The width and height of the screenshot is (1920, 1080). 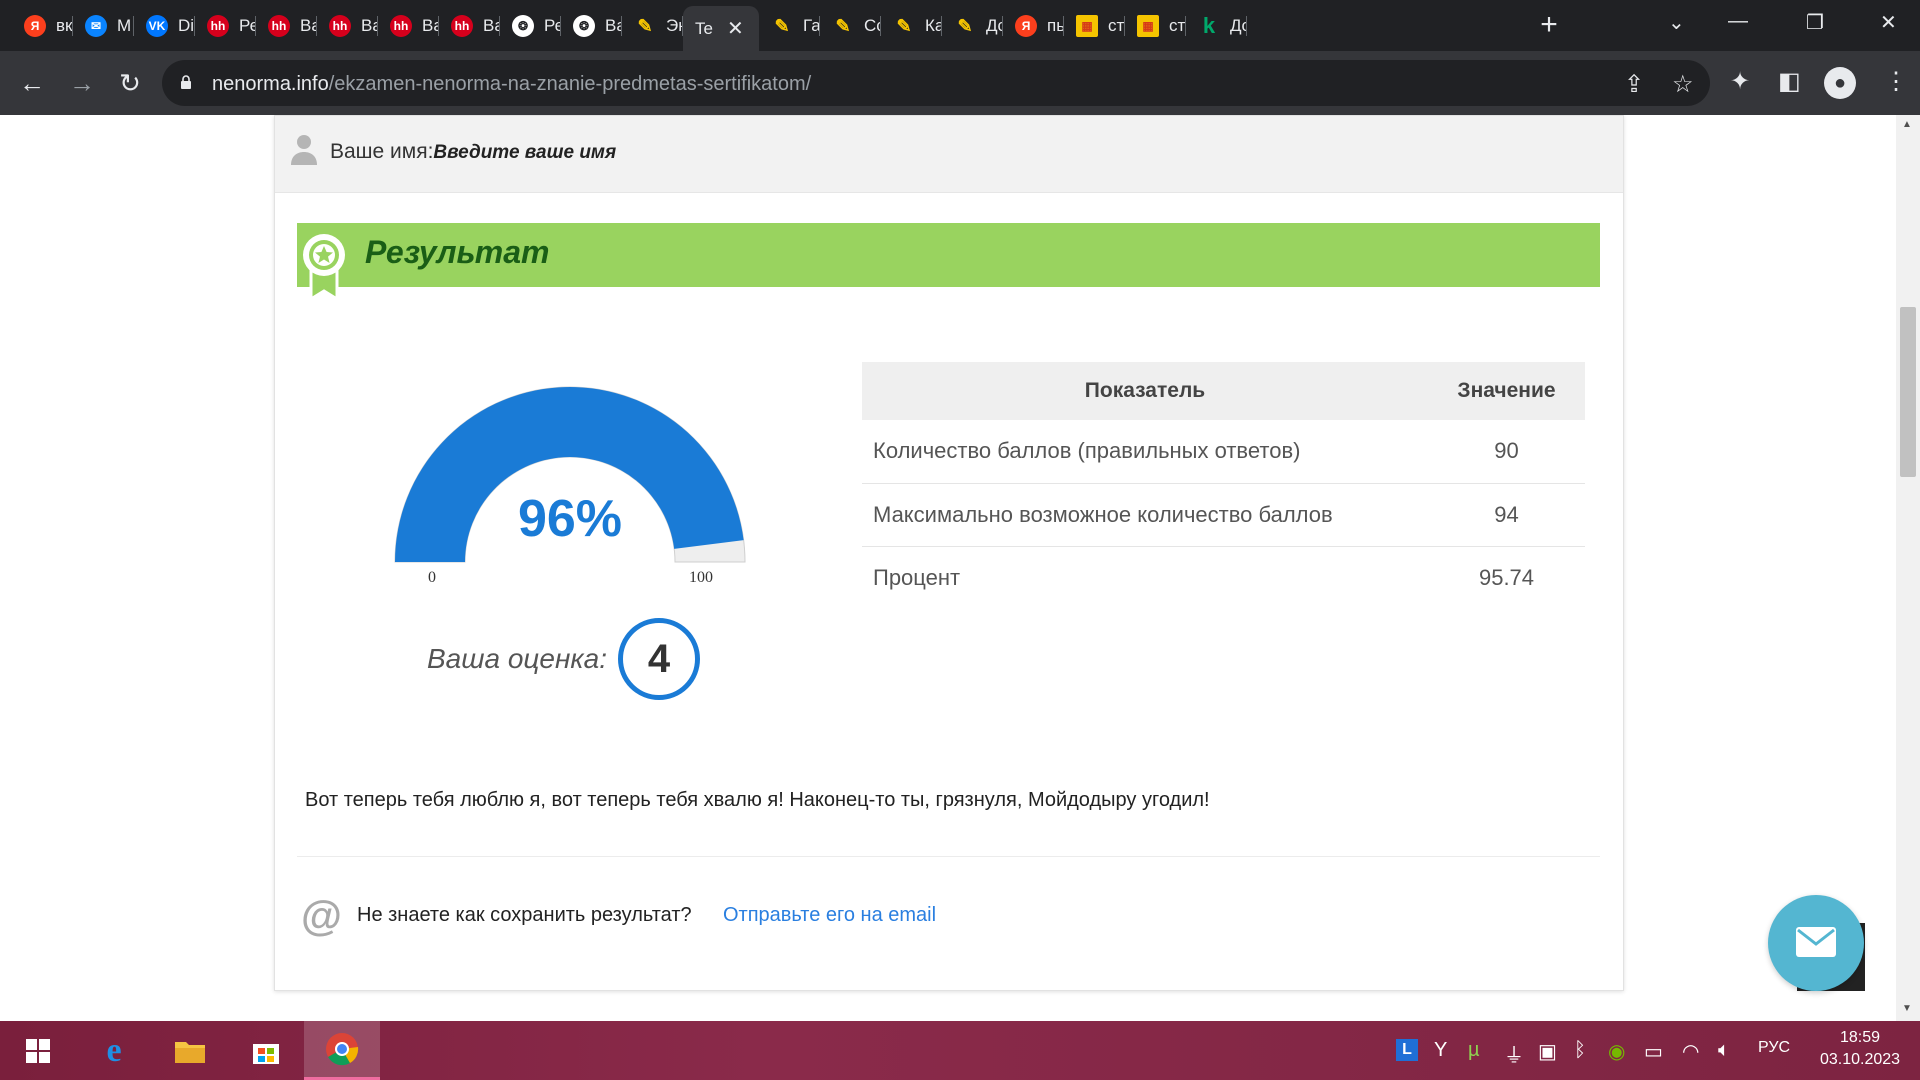 I want to click on browser-tab: ✎ Дс, so click(x=972, y=26).